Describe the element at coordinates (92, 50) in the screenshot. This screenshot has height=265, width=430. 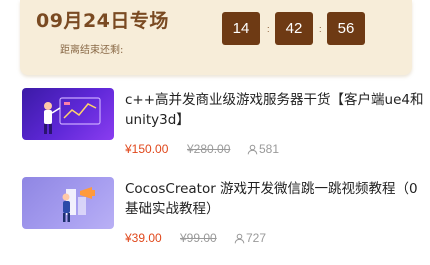
I see `countdown-label: 距离结束还剩:` at that location.